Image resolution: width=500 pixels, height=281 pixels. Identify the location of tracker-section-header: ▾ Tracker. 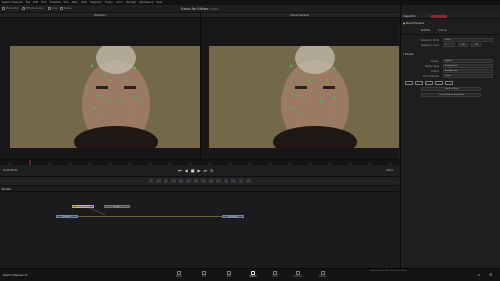
(408, 54).